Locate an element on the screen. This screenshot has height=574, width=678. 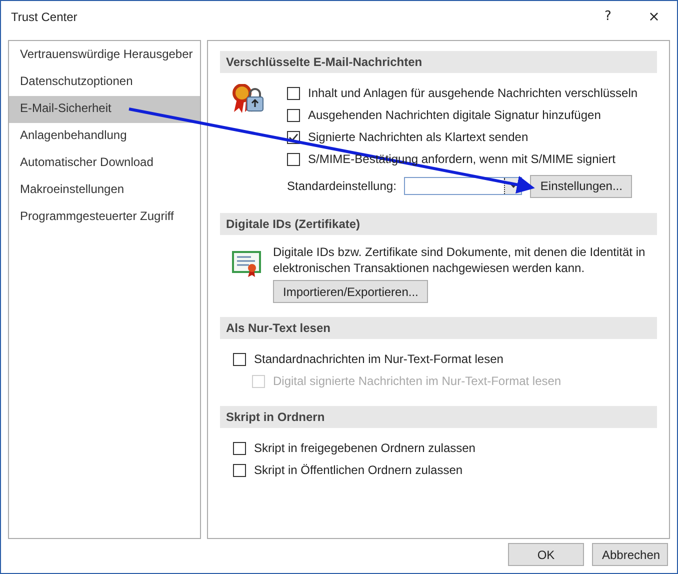
sidebar-item: Makroeinstellungen is located at coordinates (104, 190).